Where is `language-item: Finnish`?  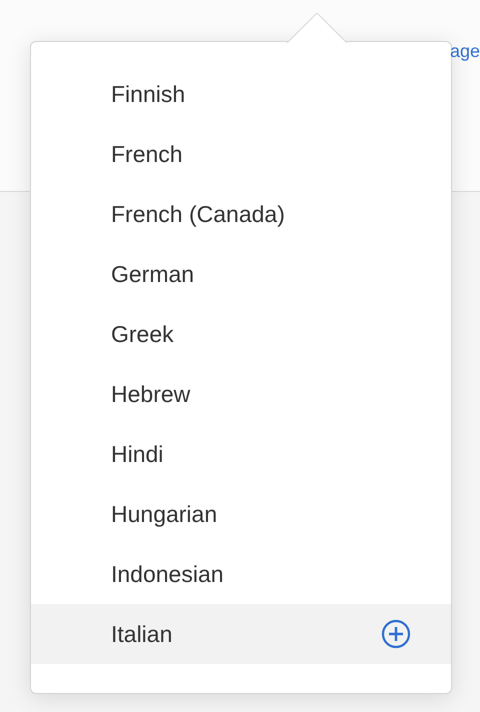 language-item: Finnish is located at coordinates (241, 94).